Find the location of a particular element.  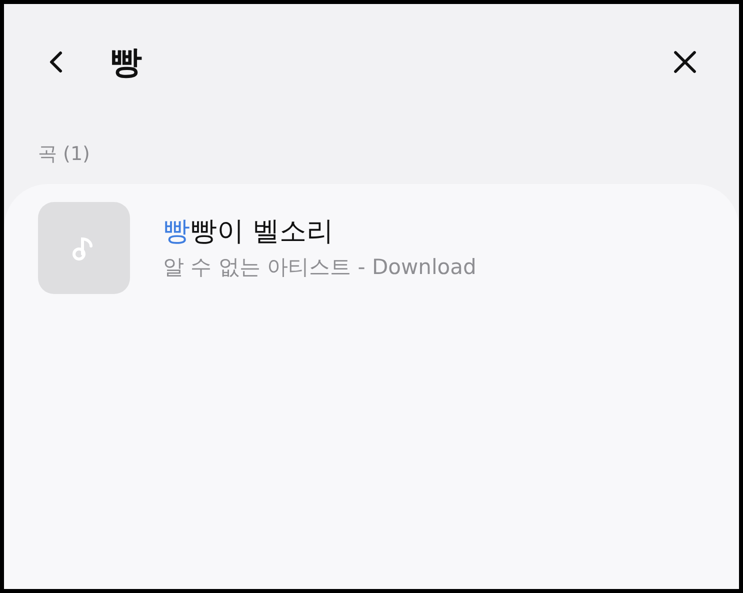

song-title: 빵빵이 벨소리 is located at coordinates (249, 232).